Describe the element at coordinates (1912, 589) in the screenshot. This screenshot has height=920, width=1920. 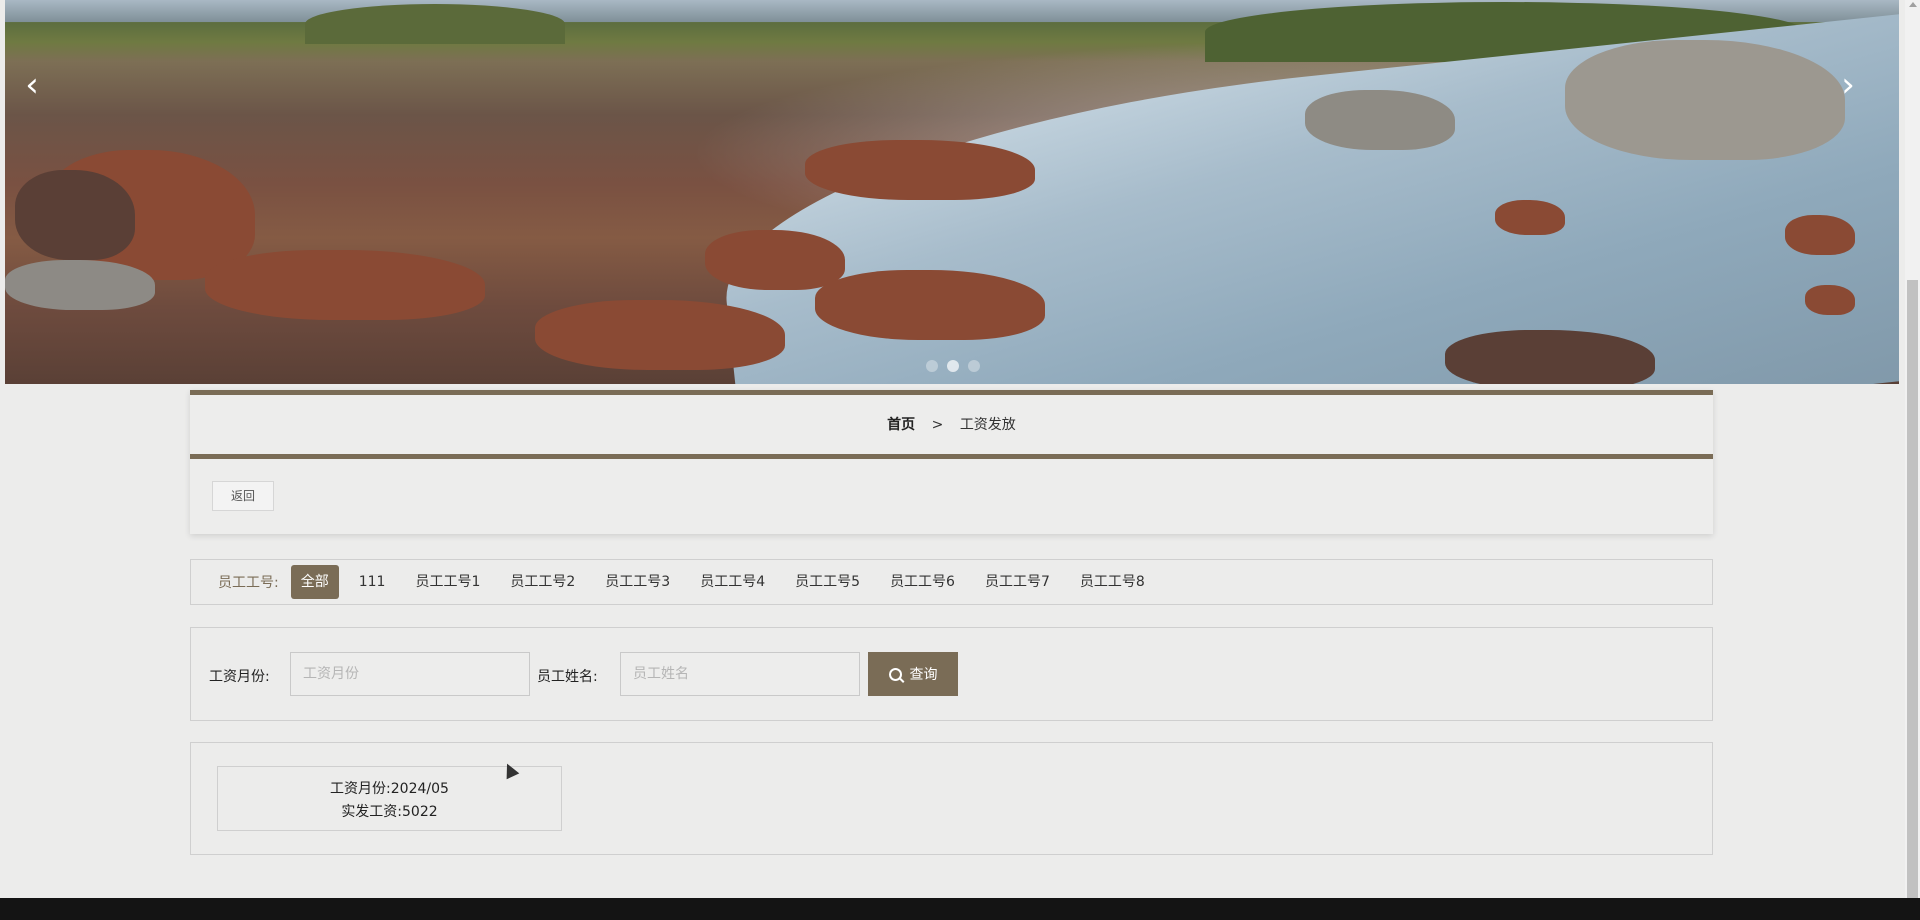
I see `scrollbar-thumb` at that location.